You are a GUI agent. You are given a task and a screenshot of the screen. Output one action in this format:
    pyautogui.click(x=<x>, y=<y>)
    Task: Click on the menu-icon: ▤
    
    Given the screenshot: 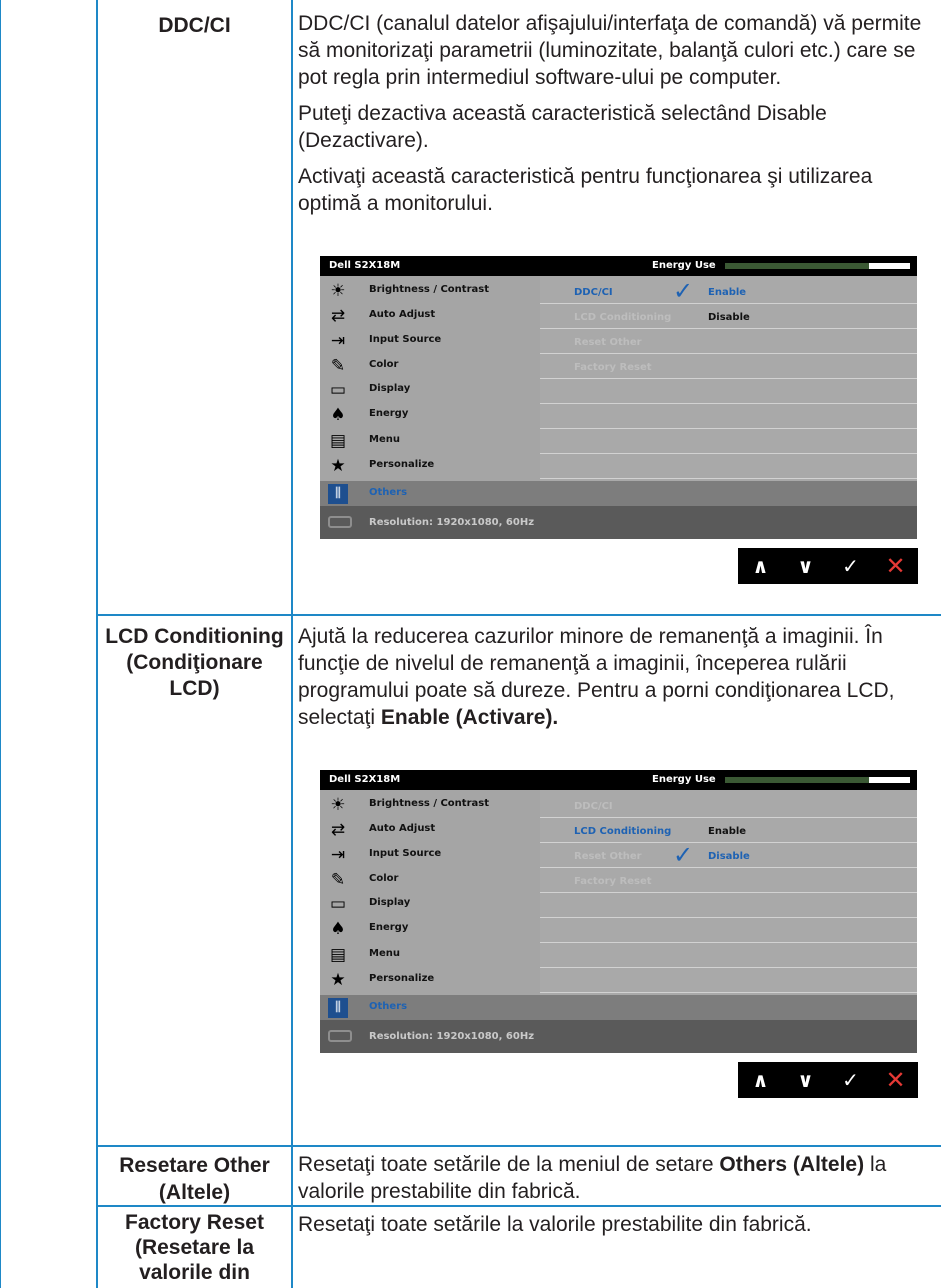 What is the action you would take?
    pyautogui.click(x=338, y=955)
    